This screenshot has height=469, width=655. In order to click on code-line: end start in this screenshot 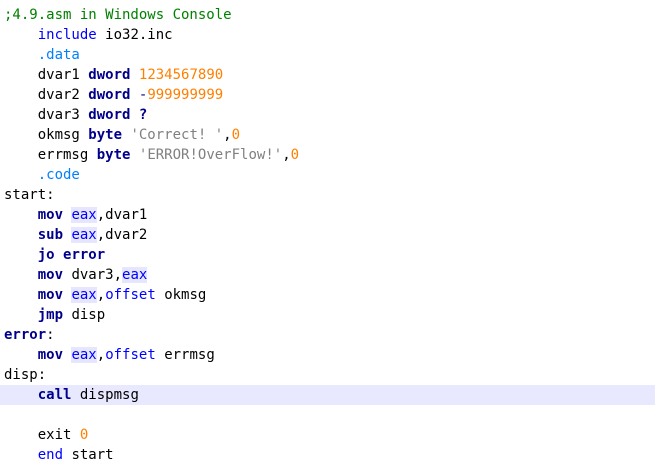, I will do `click(327, 455)`.